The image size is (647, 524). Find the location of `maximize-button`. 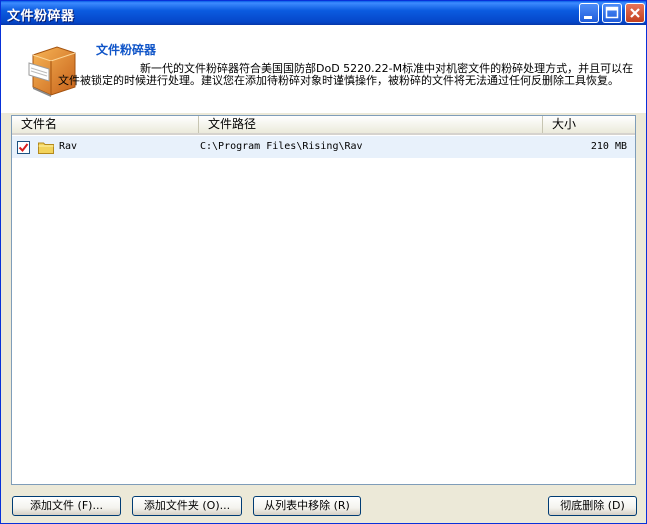

maximize-button is located at coordinates (612, 13).